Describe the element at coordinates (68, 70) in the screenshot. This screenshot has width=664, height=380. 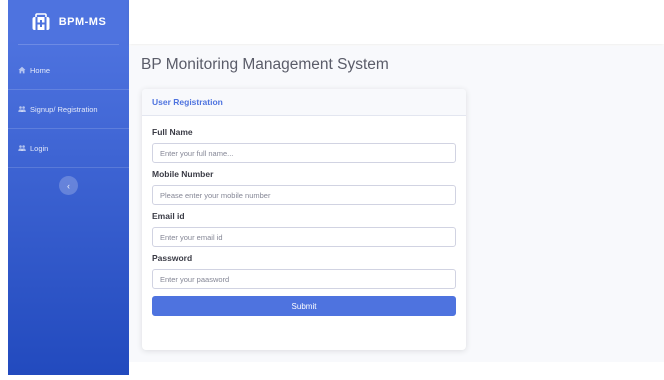
I see `sidebar-item-home: Home` at that location.